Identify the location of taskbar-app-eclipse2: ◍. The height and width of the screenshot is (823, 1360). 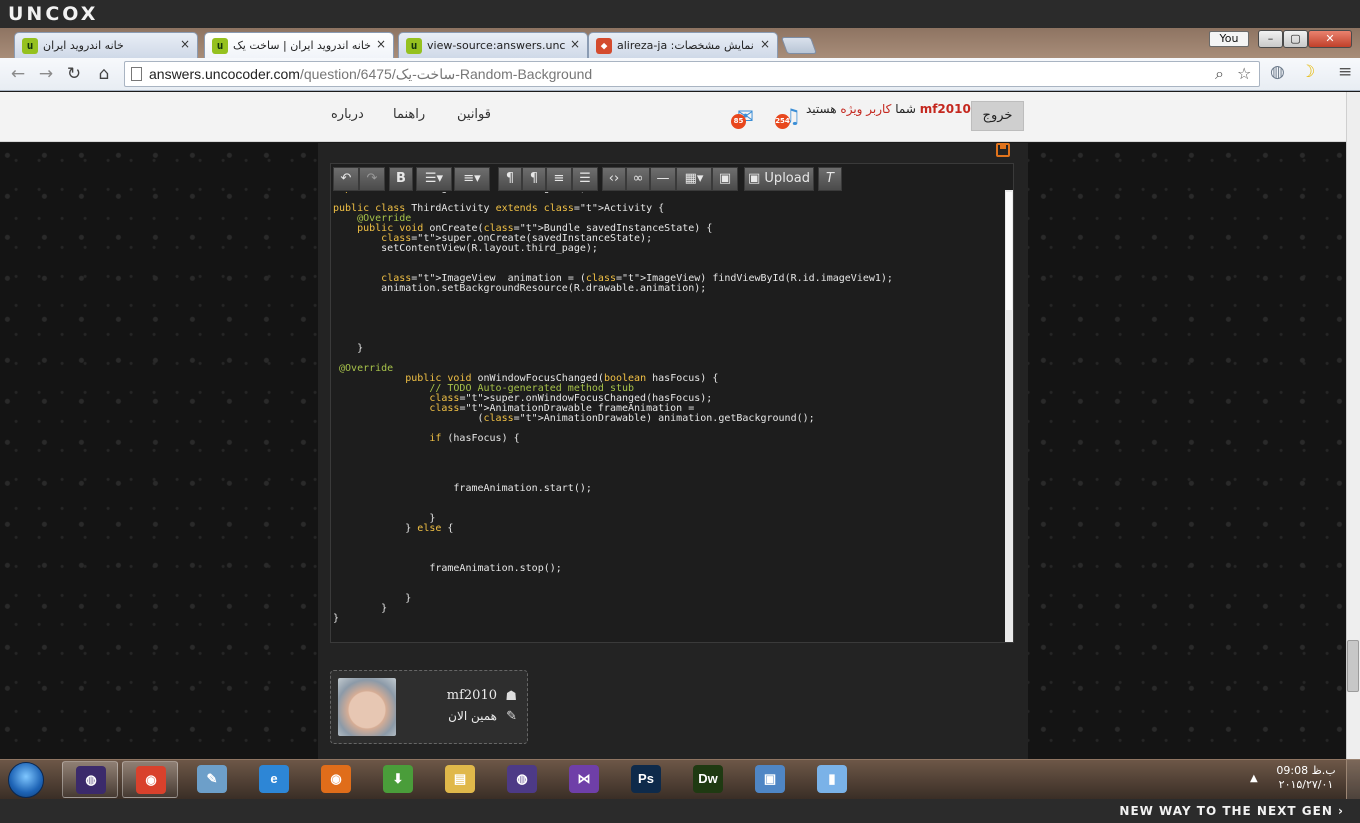
(522, 779).